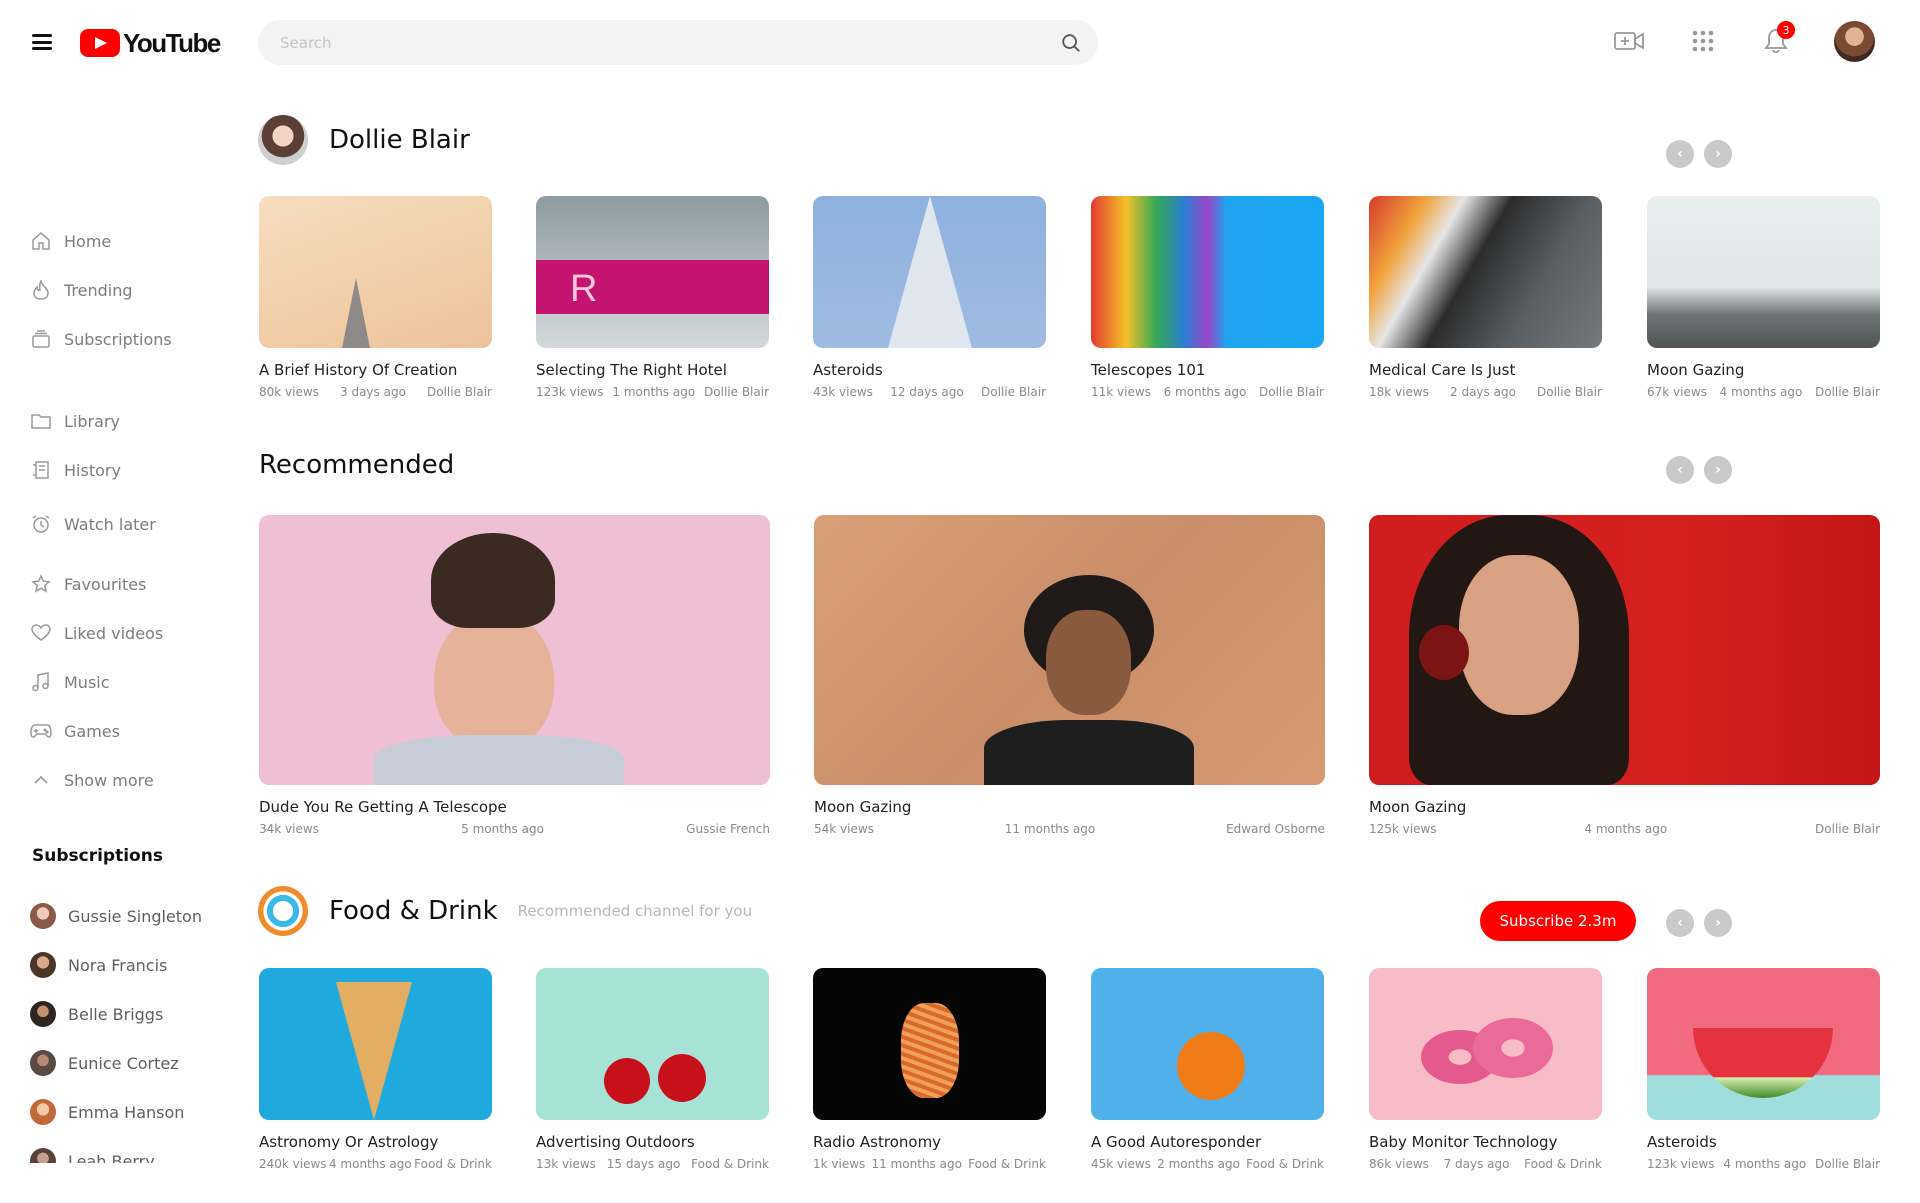  What do you see at coordinates (116, 916) in the screenshot?
I see `subscription-item: Gussie Singleton` at bounding box center [116, 916].